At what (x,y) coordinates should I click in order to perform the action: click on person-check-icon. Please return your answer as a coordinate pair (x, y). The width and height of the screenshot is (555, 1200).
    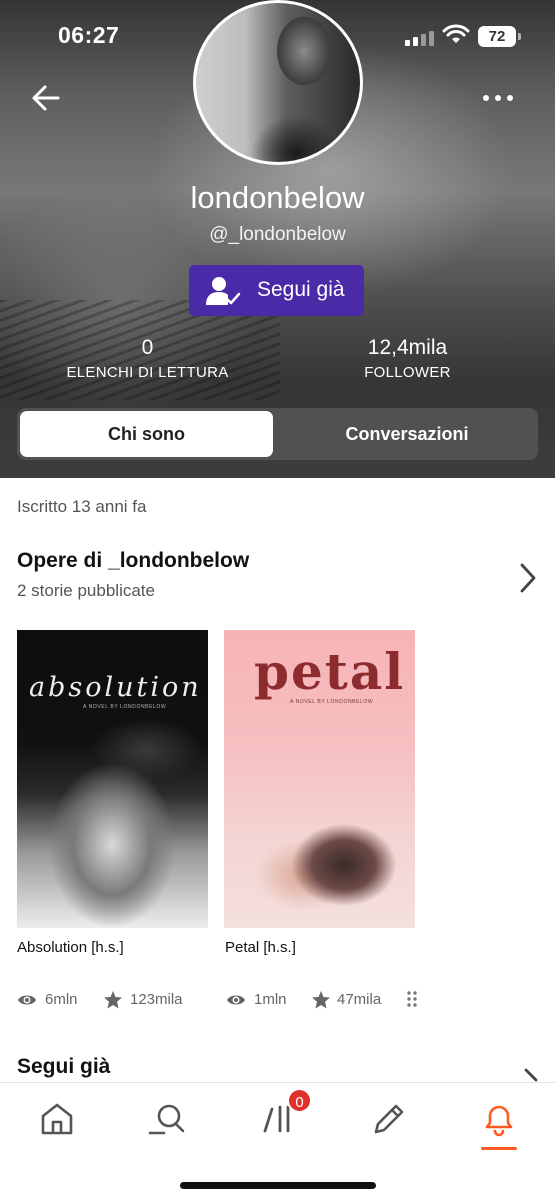
    Looking at the image, I should click on (223, 291).